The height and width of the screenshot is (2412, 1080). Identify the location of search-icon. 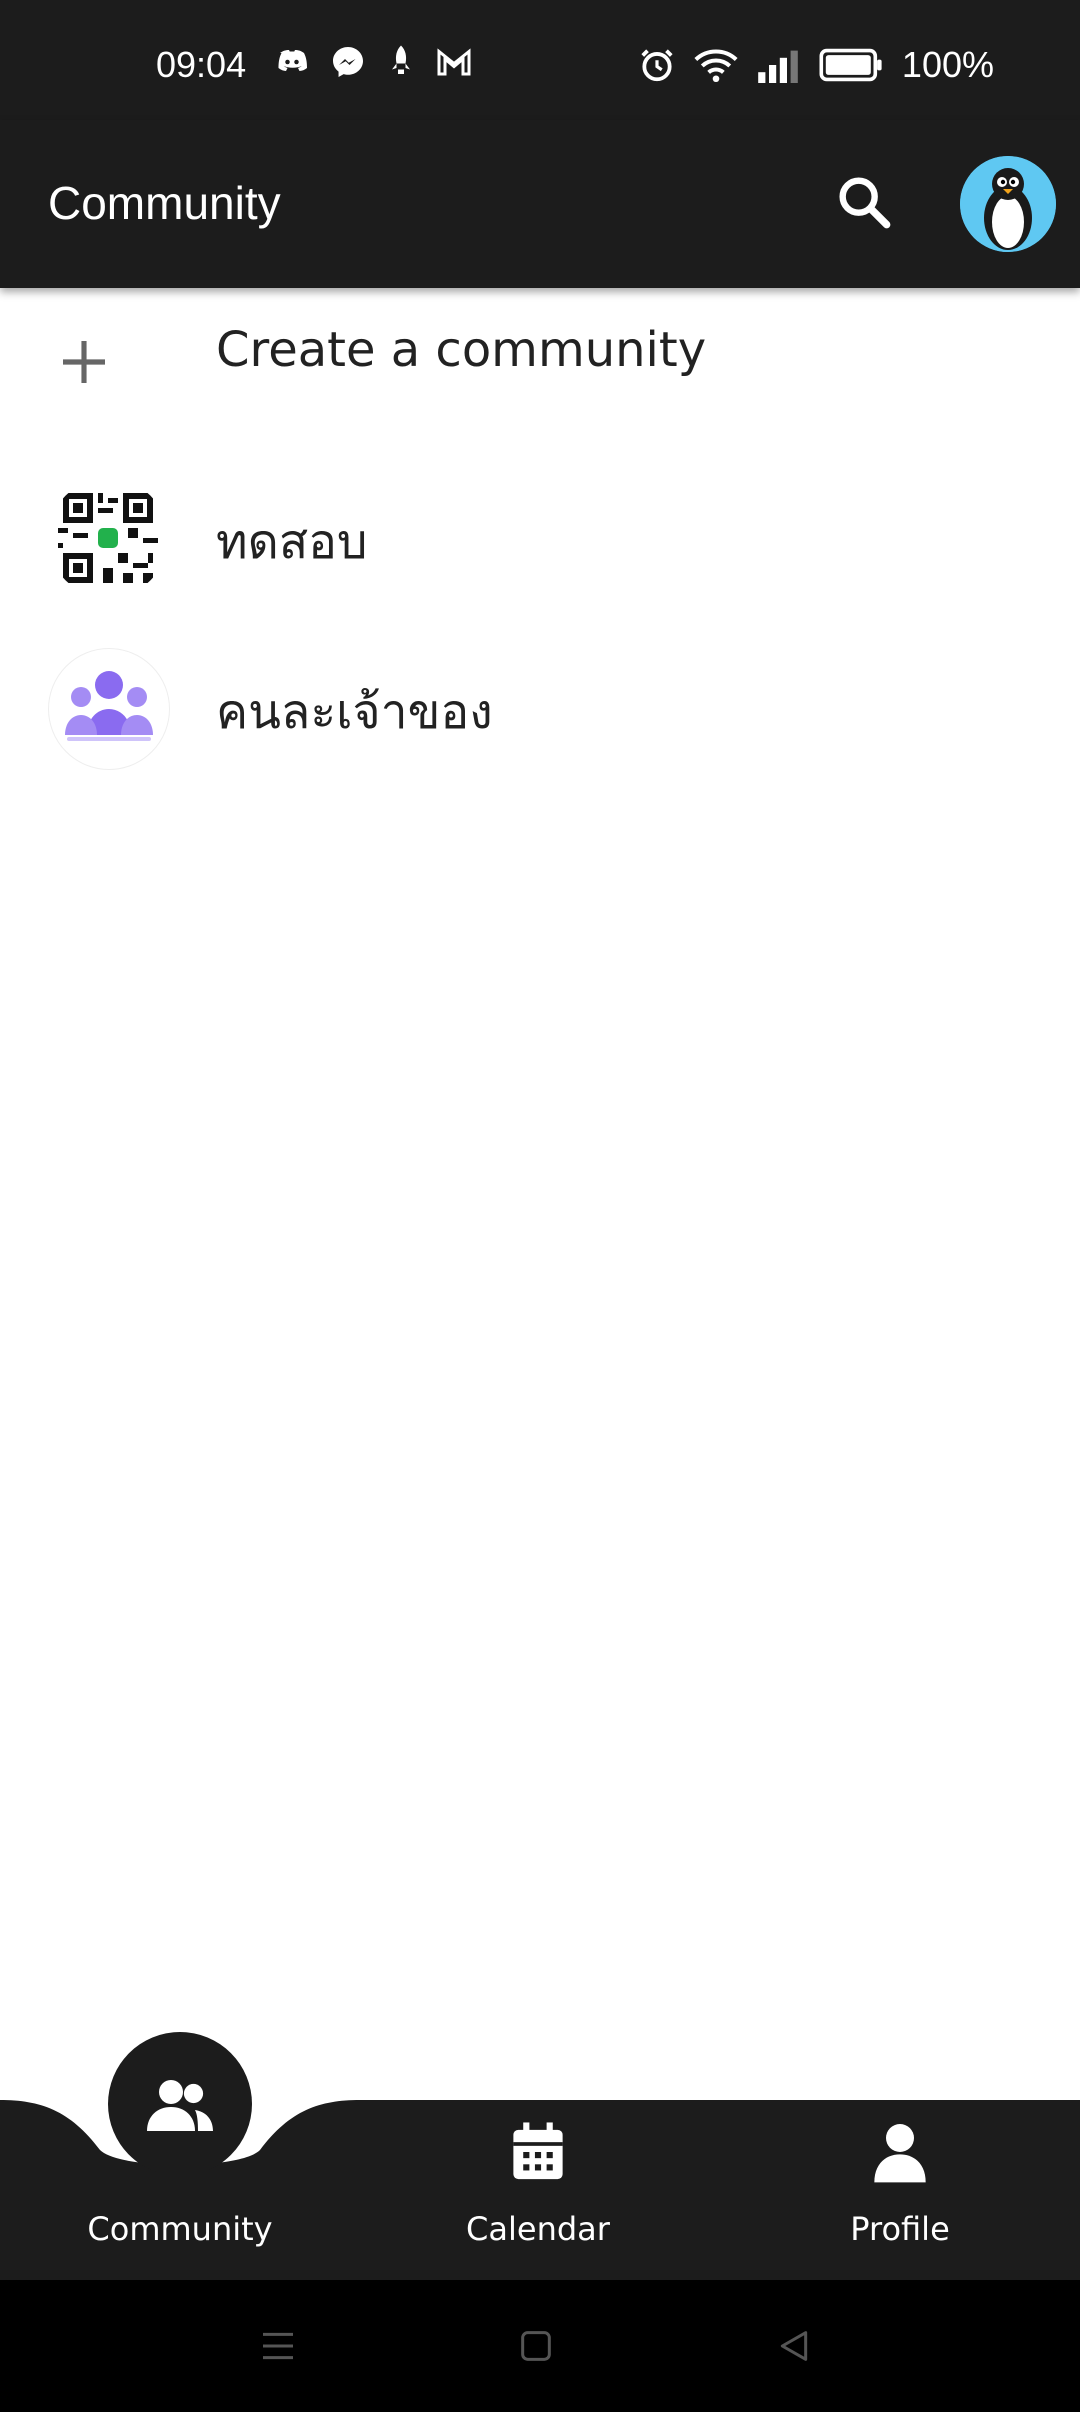
(865, 203).